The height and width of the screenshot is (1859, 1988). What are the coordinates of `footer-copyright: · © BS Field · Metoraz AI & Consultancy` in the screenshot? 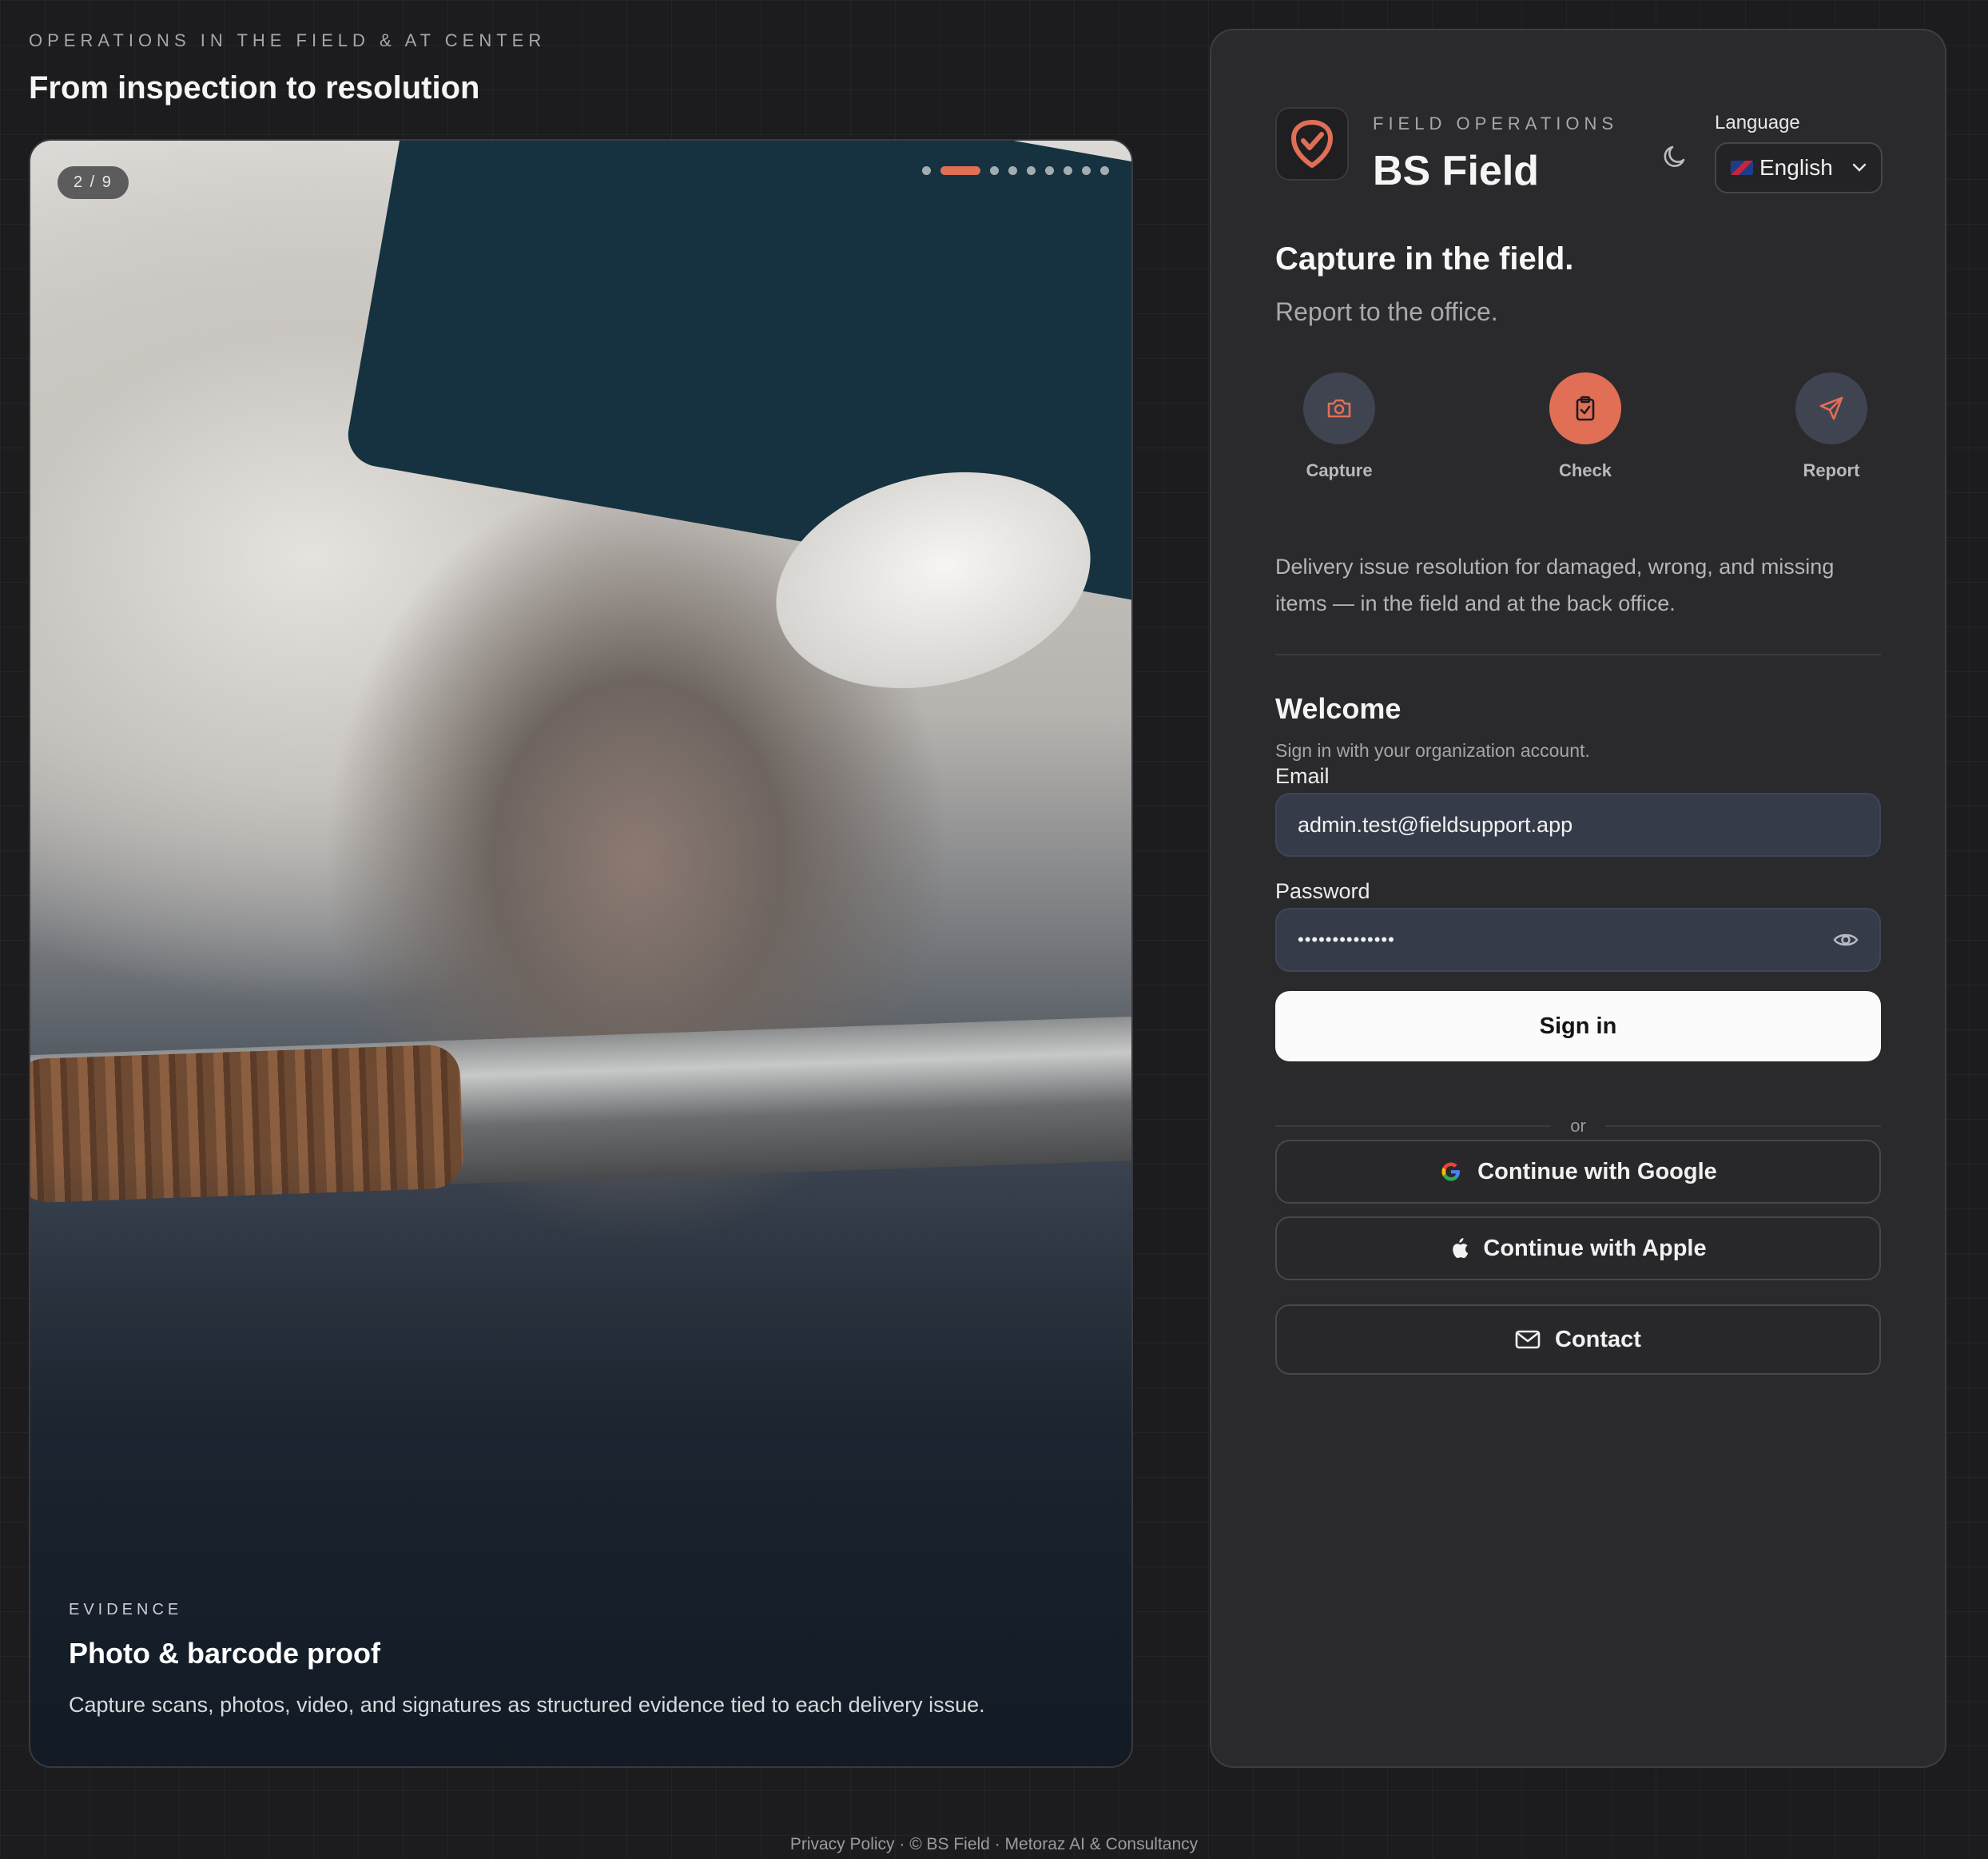 It's located at (1046, 1844).